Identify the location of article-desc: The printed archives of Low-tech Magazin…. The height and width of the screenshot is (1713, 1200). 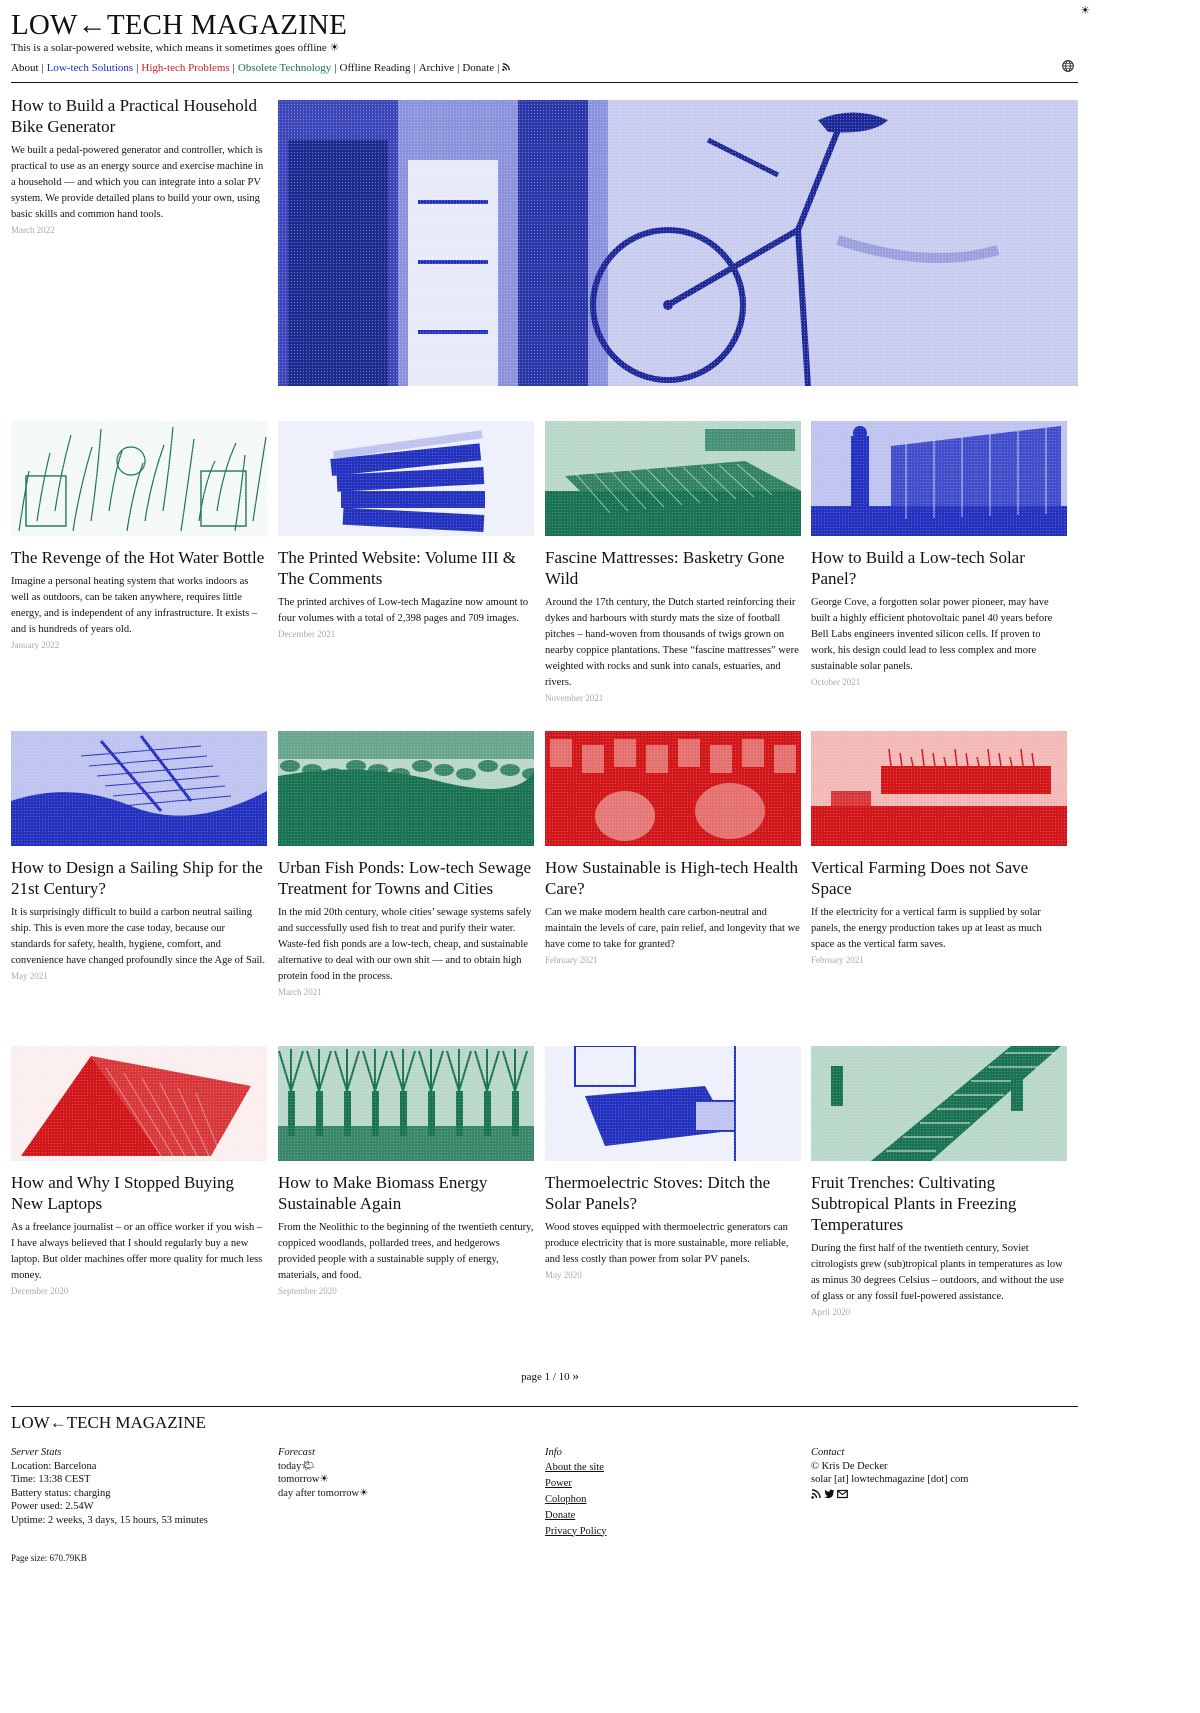
(403, 610).